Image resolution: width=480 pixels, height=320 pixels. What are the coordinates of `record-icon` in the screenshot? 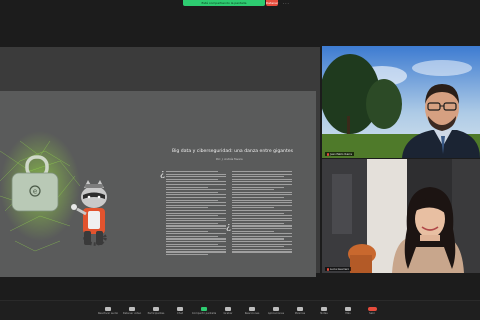 It's located at (228, 308).